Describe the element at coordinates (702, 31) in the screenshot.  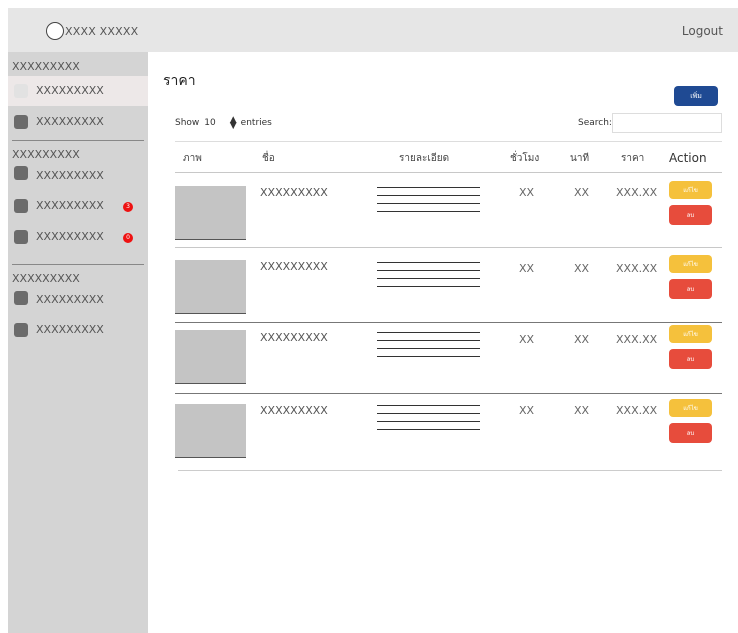
I see `logout-link: Logout` at that location.